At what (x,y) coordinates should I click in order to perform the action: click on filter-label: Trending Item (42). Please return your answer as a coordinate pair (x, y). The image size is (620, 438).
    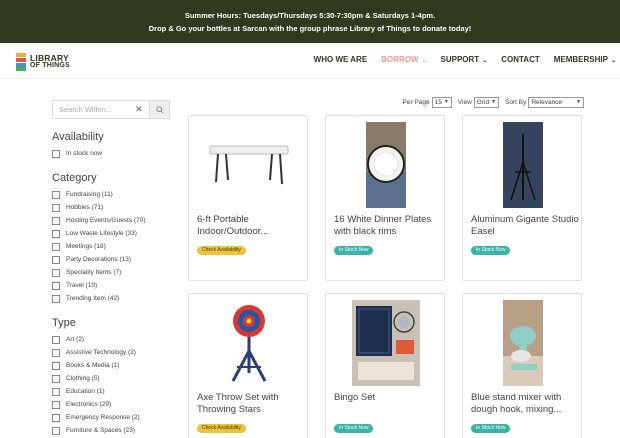
    Looking at the image, I should click on (93, 298).